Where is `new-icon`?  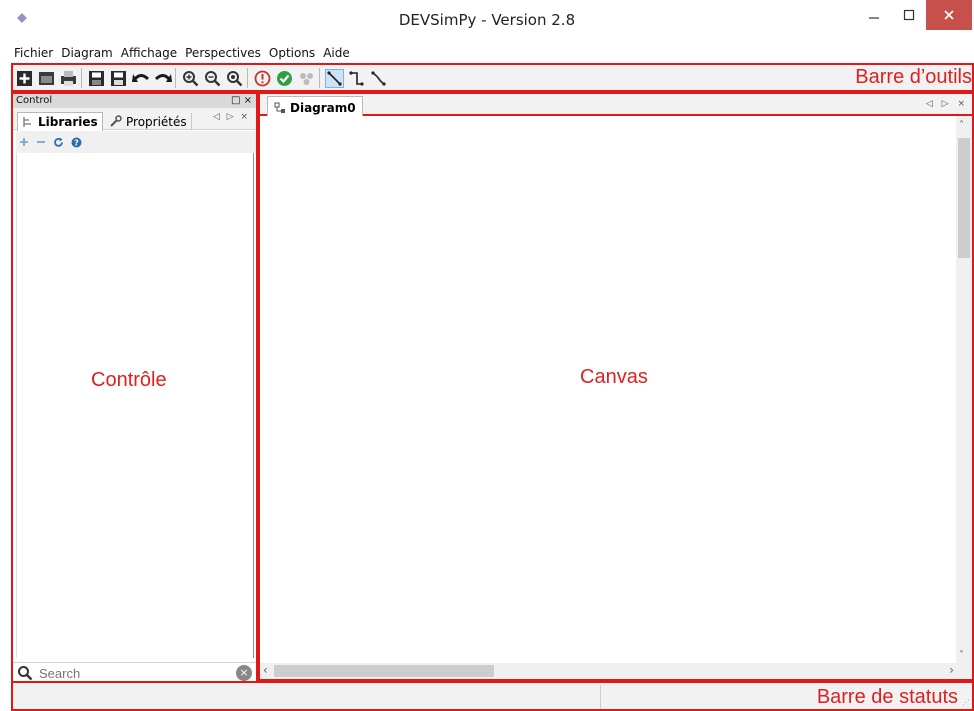
new-icon is located at coordinates (24, 78).